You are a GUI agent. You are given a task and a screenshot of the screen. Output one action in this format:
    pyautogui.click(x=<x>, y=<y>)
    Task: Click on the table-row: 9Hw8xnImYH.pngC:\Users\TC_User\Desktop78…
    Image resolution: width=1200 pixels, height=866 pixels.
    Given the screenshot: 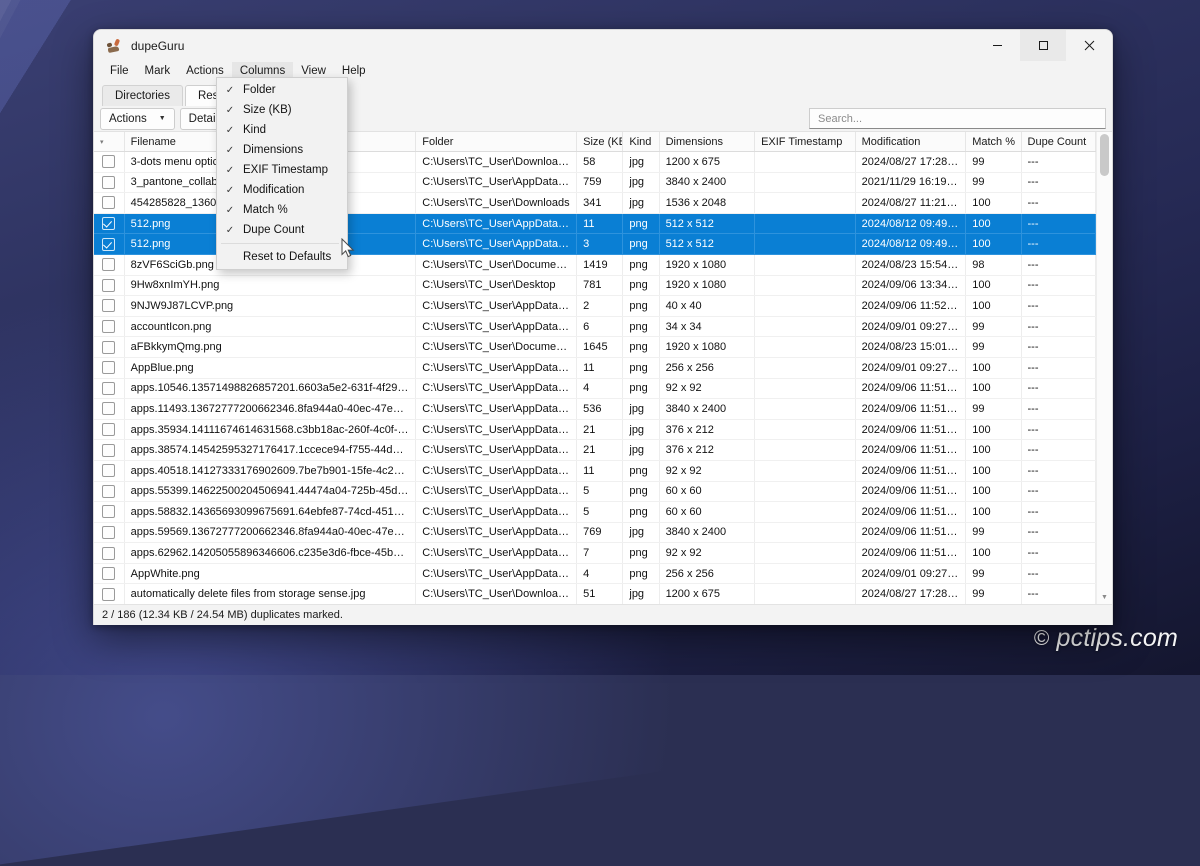 What is the action you would take?
    pyautogui.click(x=595, y=285)
    